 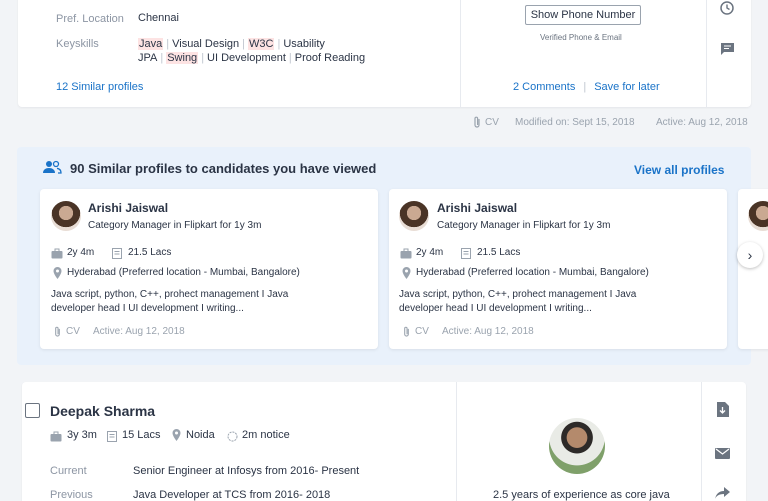 I want to click on clock-icon, so click(x=727, y=10).